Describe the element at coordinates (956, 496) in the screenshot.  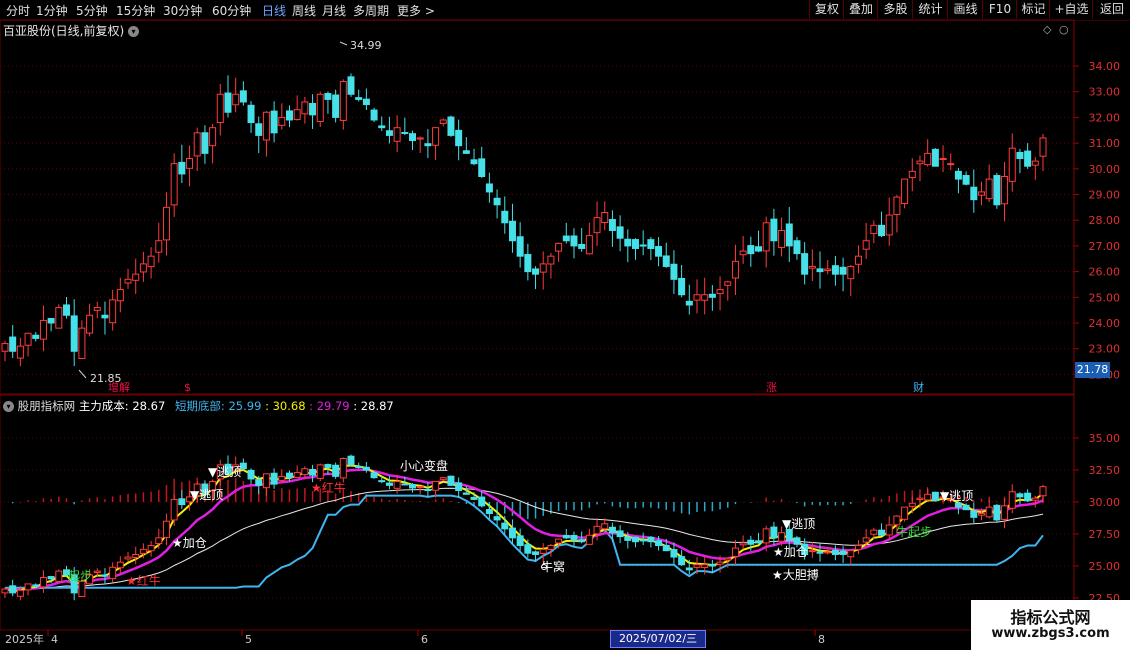
I see `annotation-taoding-4: ▼逃顶` at that location.